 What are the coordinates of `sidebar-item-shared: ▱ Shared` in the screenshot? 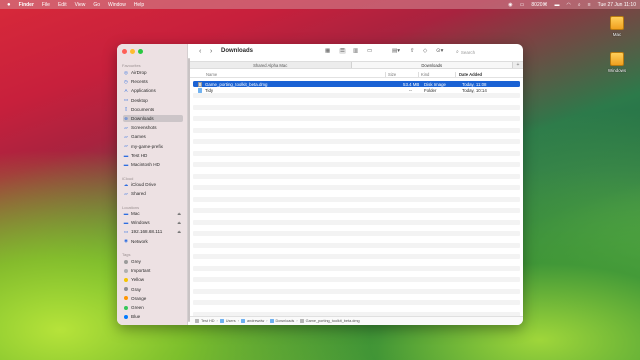 It's located at (153, 193).